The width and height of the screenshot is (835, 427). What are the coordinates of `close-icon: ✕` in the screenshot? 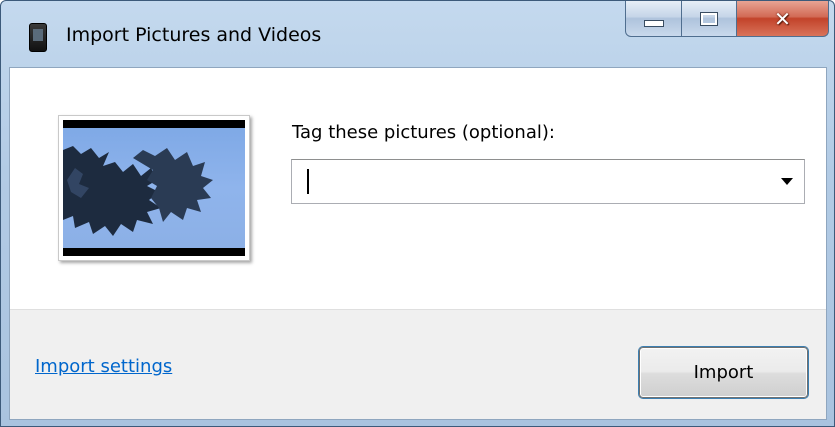 It's located at (782, 18).